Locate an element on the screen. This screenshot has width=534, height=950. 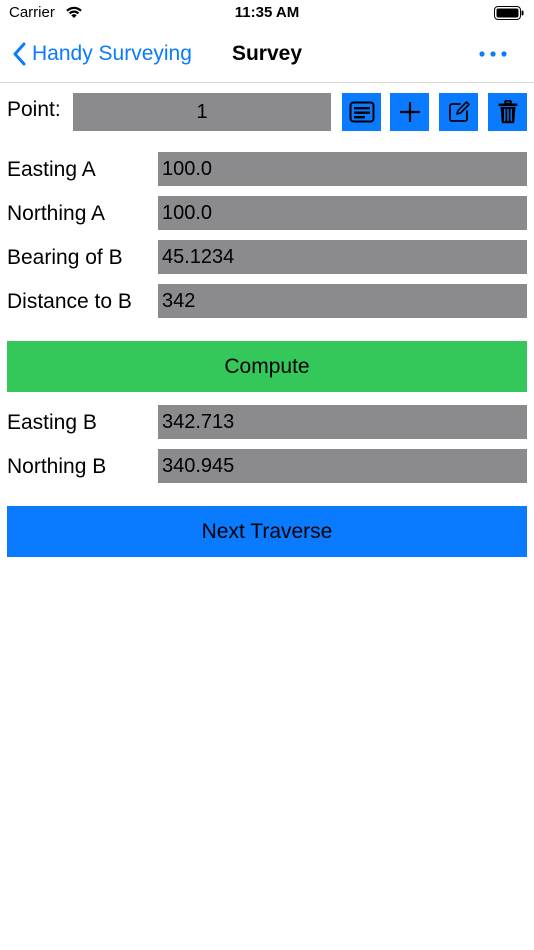
easting-b-field is located at coordinates (342, 422).